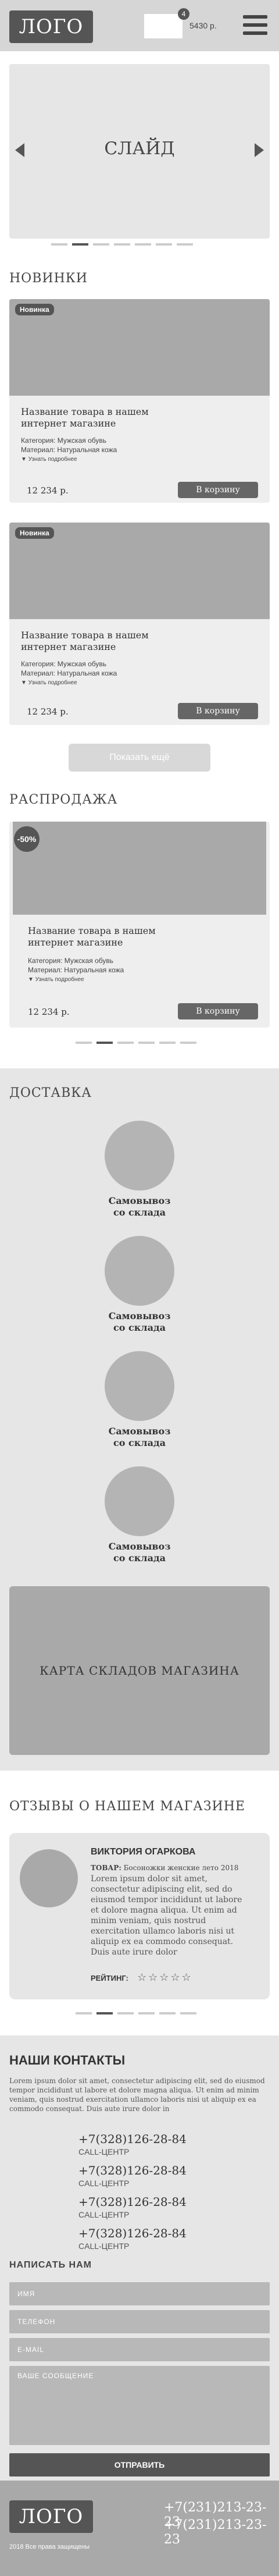  What do you see at coordinates (143, 1852) in the screenshot?
I see `reviewer-name: ВИКТОРИЯ ОГАРКОВА` at bounding box center [143, 1852].